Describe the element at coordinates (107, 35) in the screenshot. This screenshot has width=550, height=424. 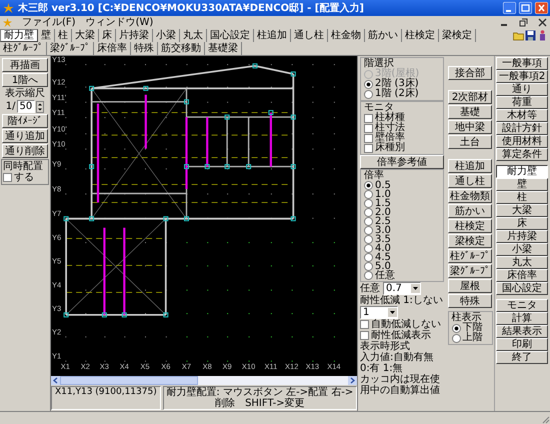
I see `tab: 床` at that location.